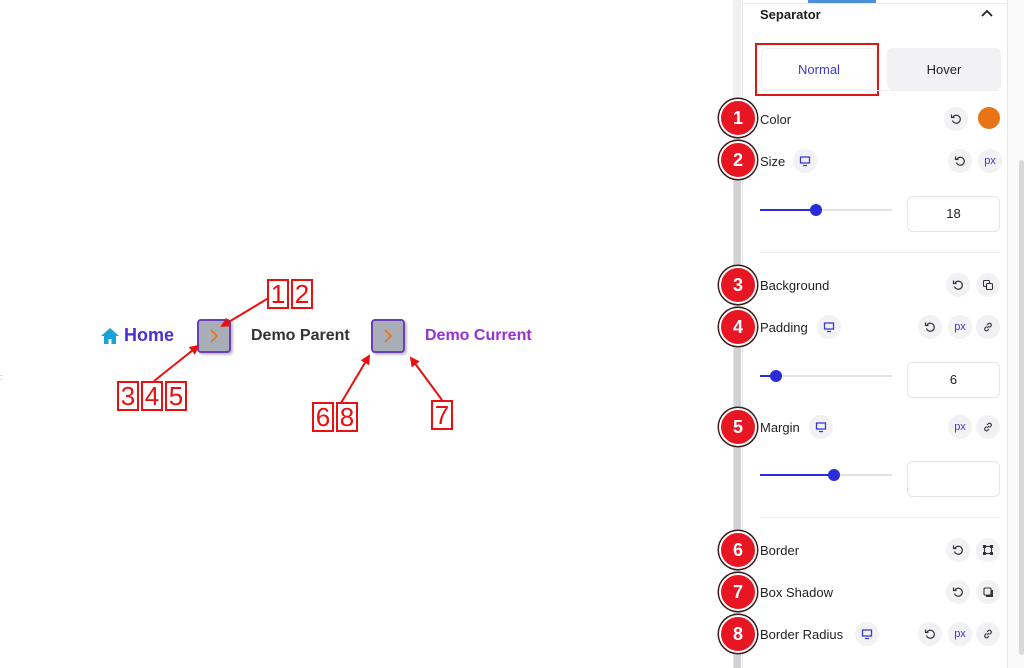 The height and width of the screenshot is (668, 1024). I want to click on control-label: Background, so click(795, 285).